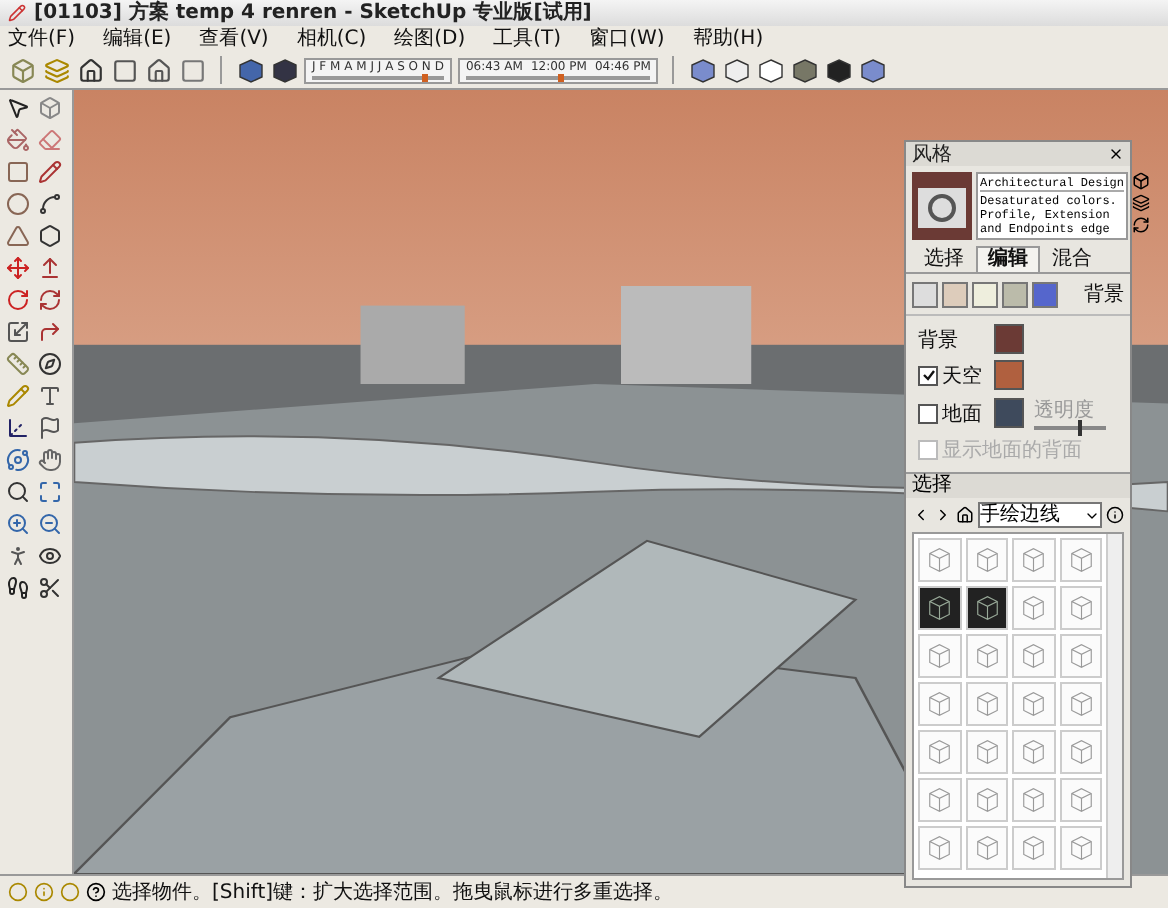 This screenshot has width=1168, height=908. I want to click on zoom-window-icon, so click(50, 492).